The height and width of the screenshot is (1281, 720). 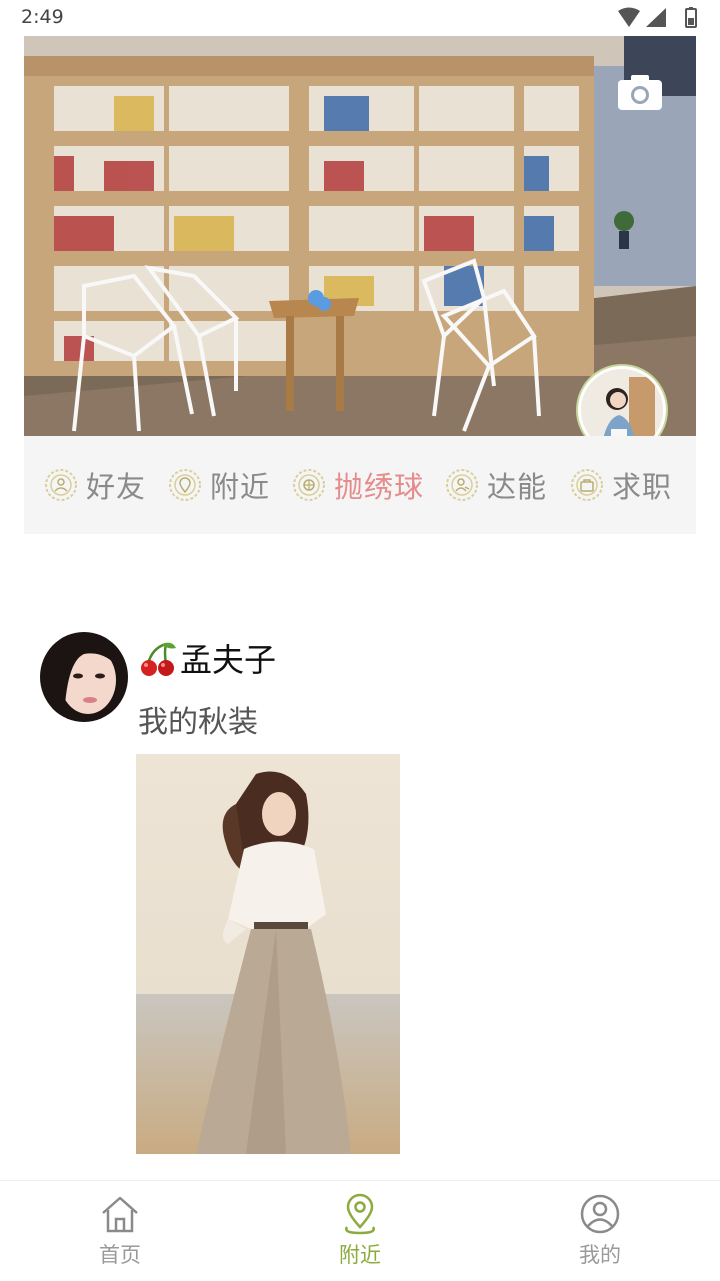 I want to click on tab-nearby: 附近, so click(x=219, y=485).